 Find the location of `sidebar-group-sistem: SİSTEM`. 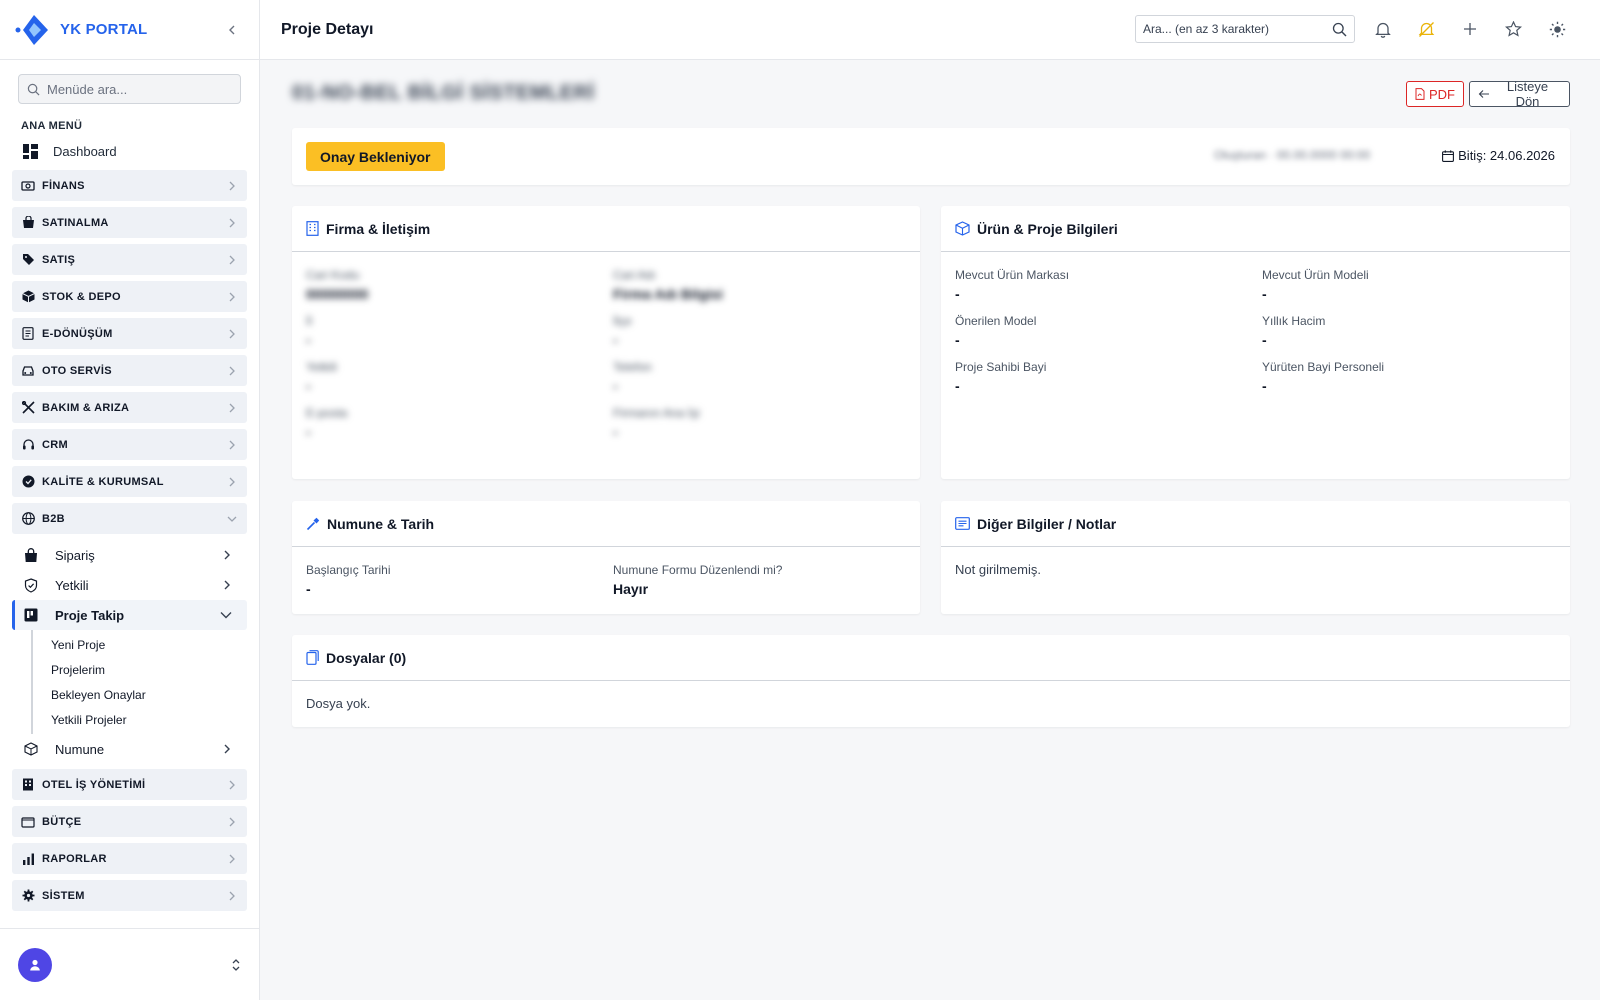

sidebar-group-sistem: SİSTEM is located at coordinates (129, 895).